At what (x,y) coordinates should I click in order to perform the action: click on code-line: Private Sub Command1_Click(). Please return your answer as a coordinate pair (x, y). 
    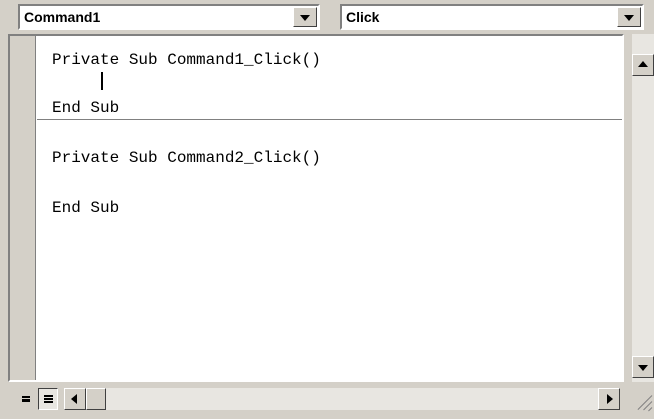
    Looking at the image, I should click on (186, 60).